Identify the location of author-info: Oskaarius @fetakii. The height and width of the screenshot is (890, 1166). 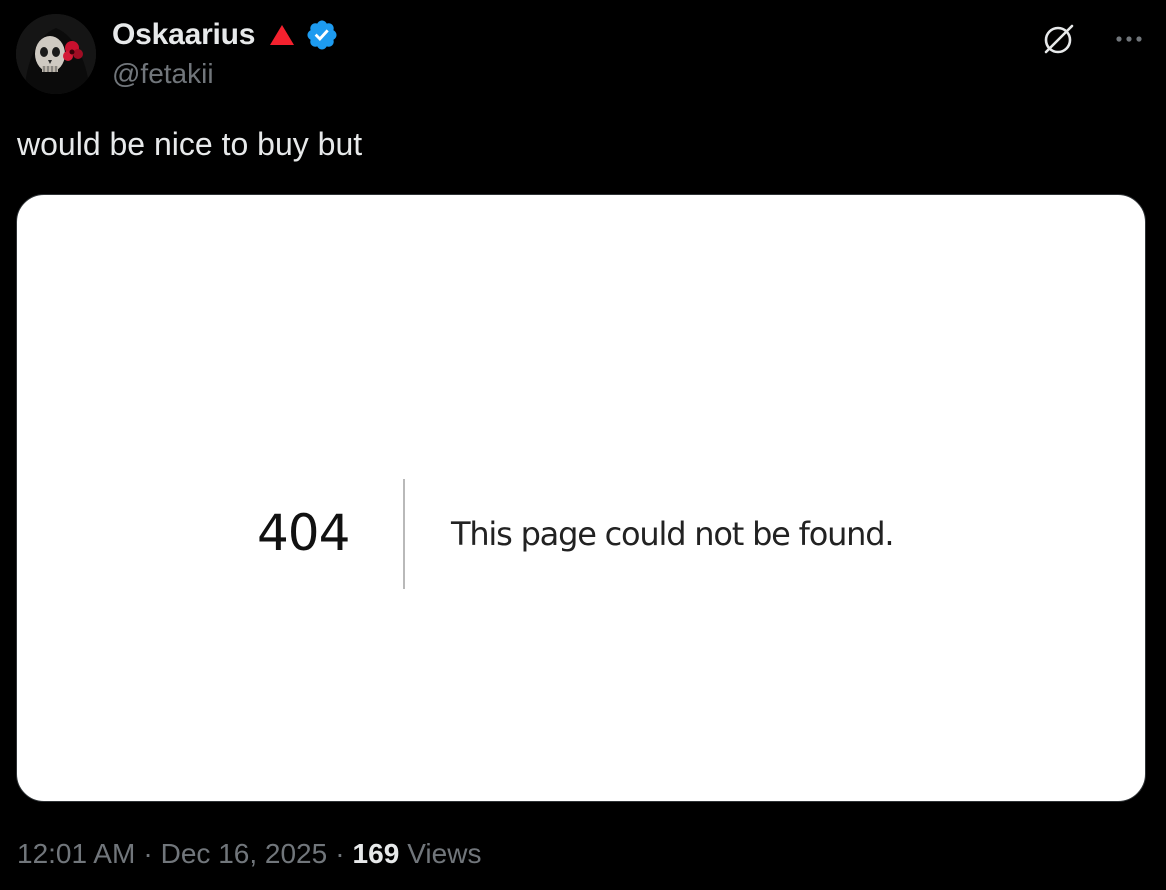
(225, 54).